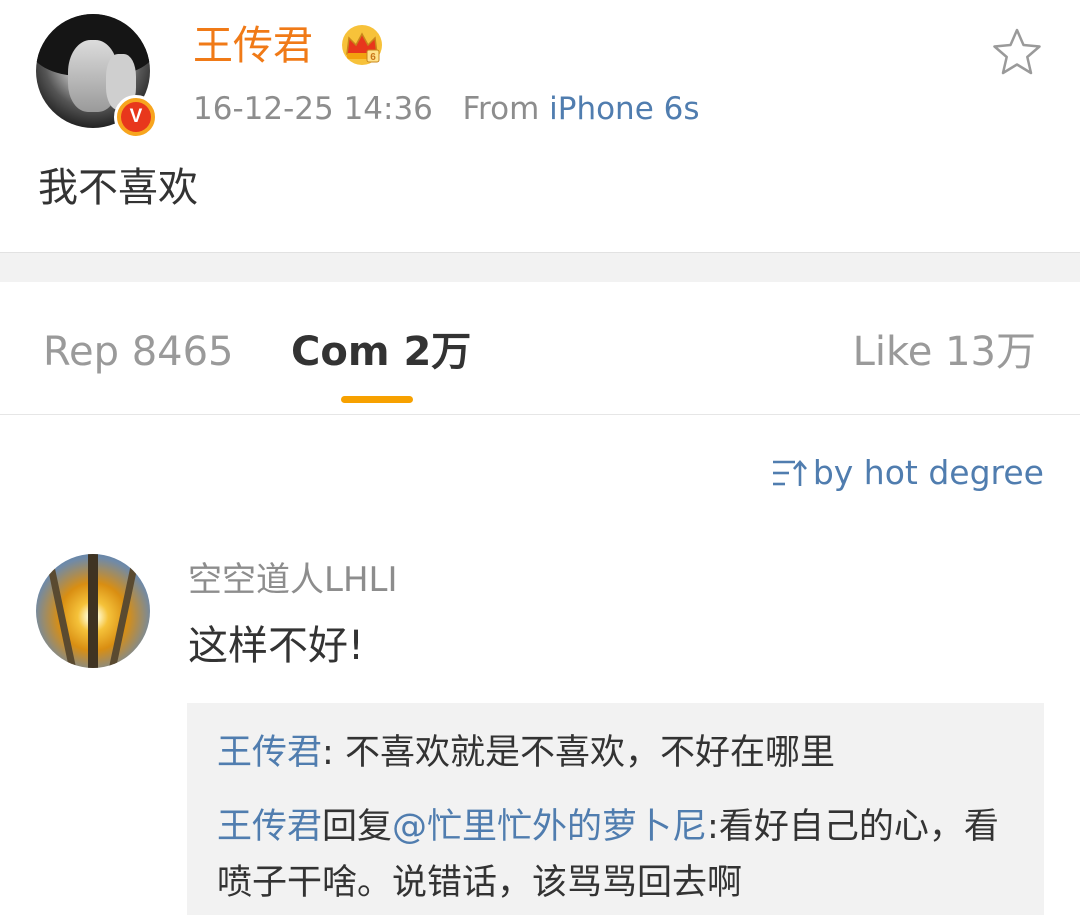 Image resolution: width=1080 pixels, height=915 pixels. I want to click on commenter-avatar, so click(93, 611).